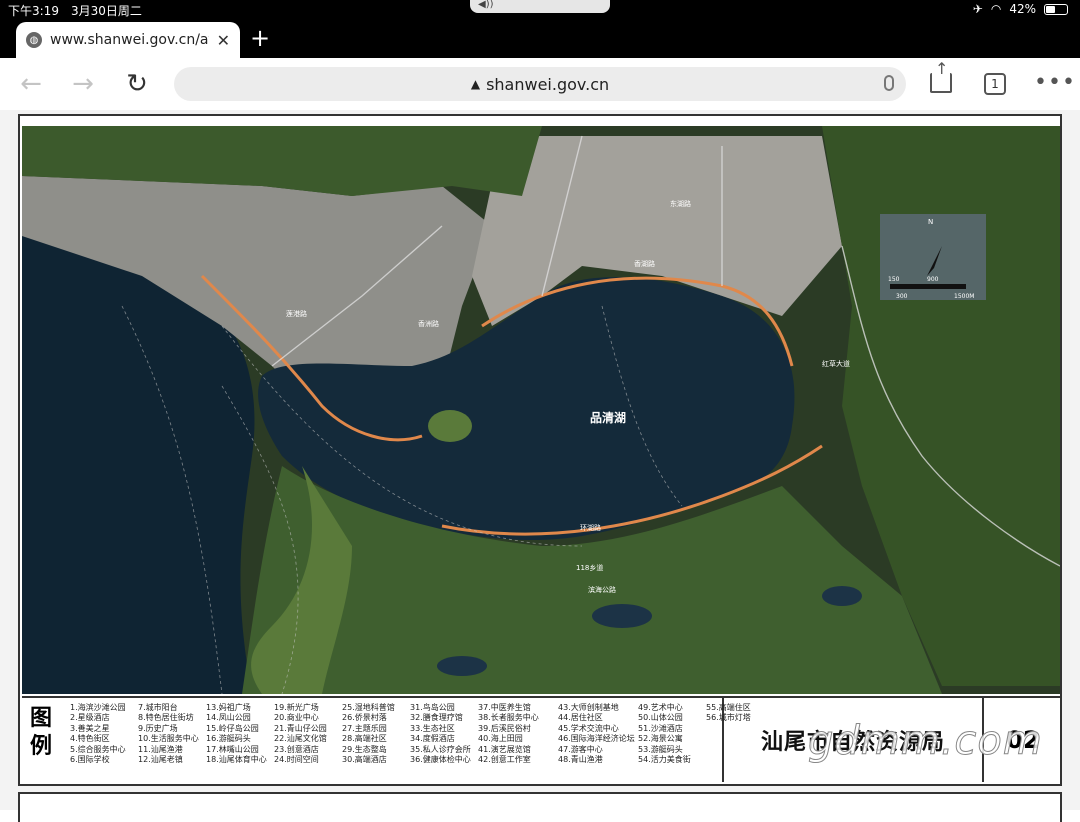 Image resolution: width=1080 pixels, height=822 pixels. Describe the element at coordinates (98, 707) in the screenshot. I see `legend-item: 1.海滨沙滩公园` at that location.